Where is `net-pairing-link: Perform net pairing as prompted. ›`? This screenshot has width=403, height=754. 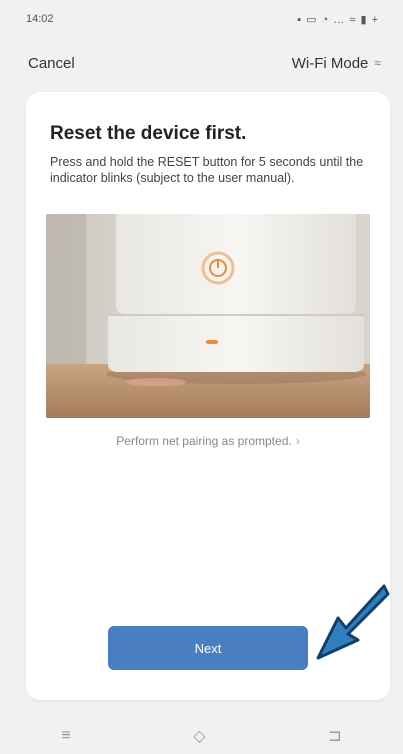 net-pairing-link: Perform net pairing as prompted. › is located at coordinates (208, 441).